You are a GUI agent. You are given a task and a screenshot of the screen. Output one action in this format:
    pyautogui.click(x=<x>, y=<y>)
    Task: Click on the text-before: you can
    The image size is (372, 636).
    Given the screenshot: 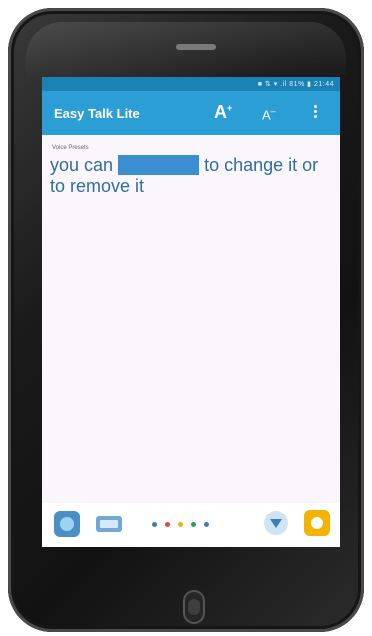 What is the action you would take?
    pyautogui.click(x=84, y=165)
    